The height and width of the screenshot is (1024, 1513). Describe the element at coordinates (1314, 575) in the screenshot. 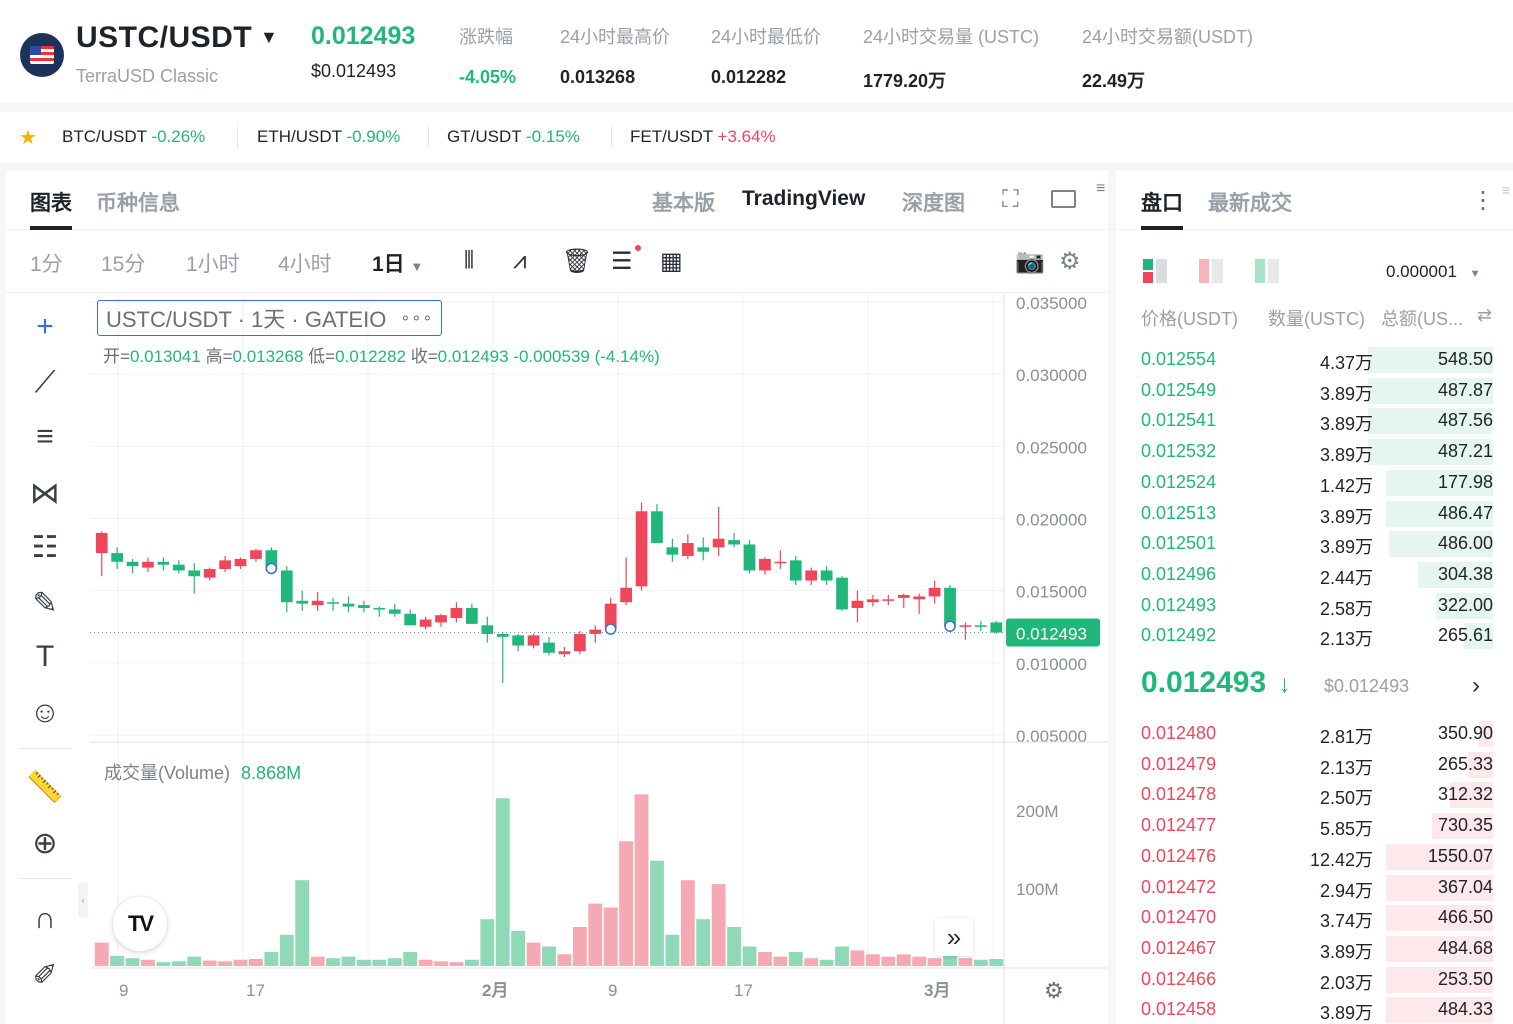

I see `ask-row: 0.012496 2.44万 304.38` at that location.